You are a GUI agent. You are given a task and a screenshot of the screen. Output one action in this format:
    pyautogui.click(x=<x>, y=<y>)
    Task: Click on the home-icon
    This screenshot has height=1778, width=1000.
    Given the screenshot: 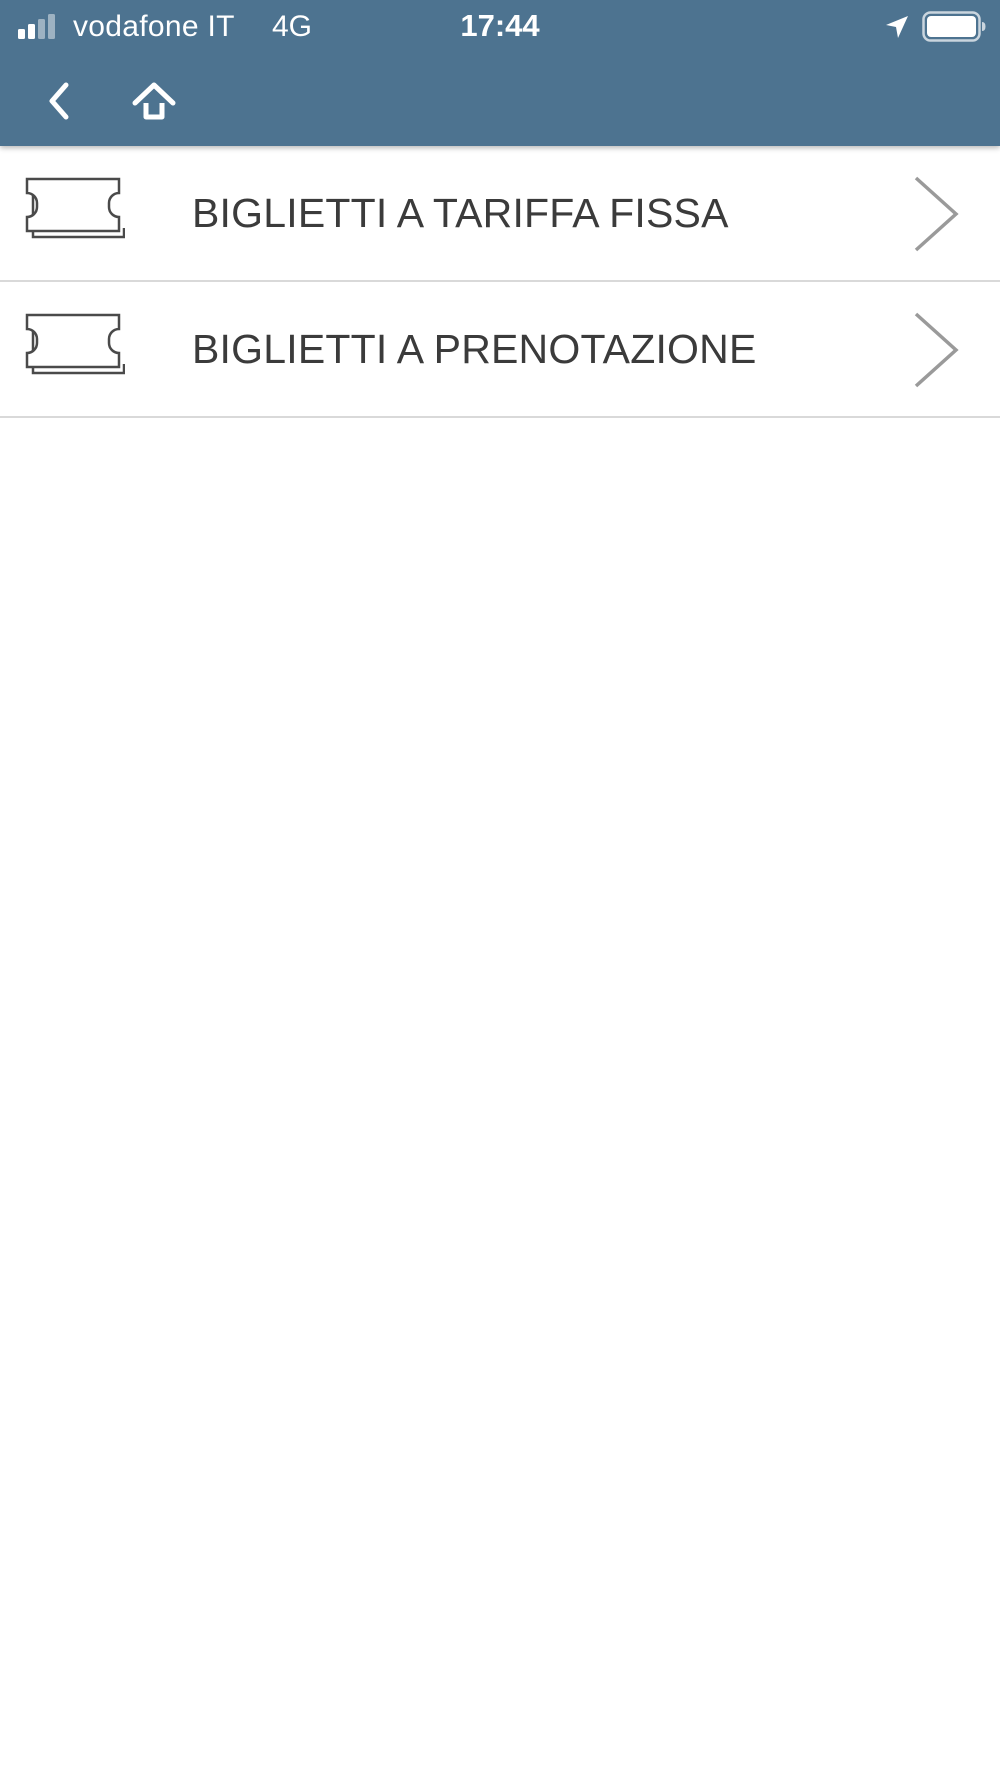 What is the action you would take?
    pyautogui.click(x=154, y=101)
    